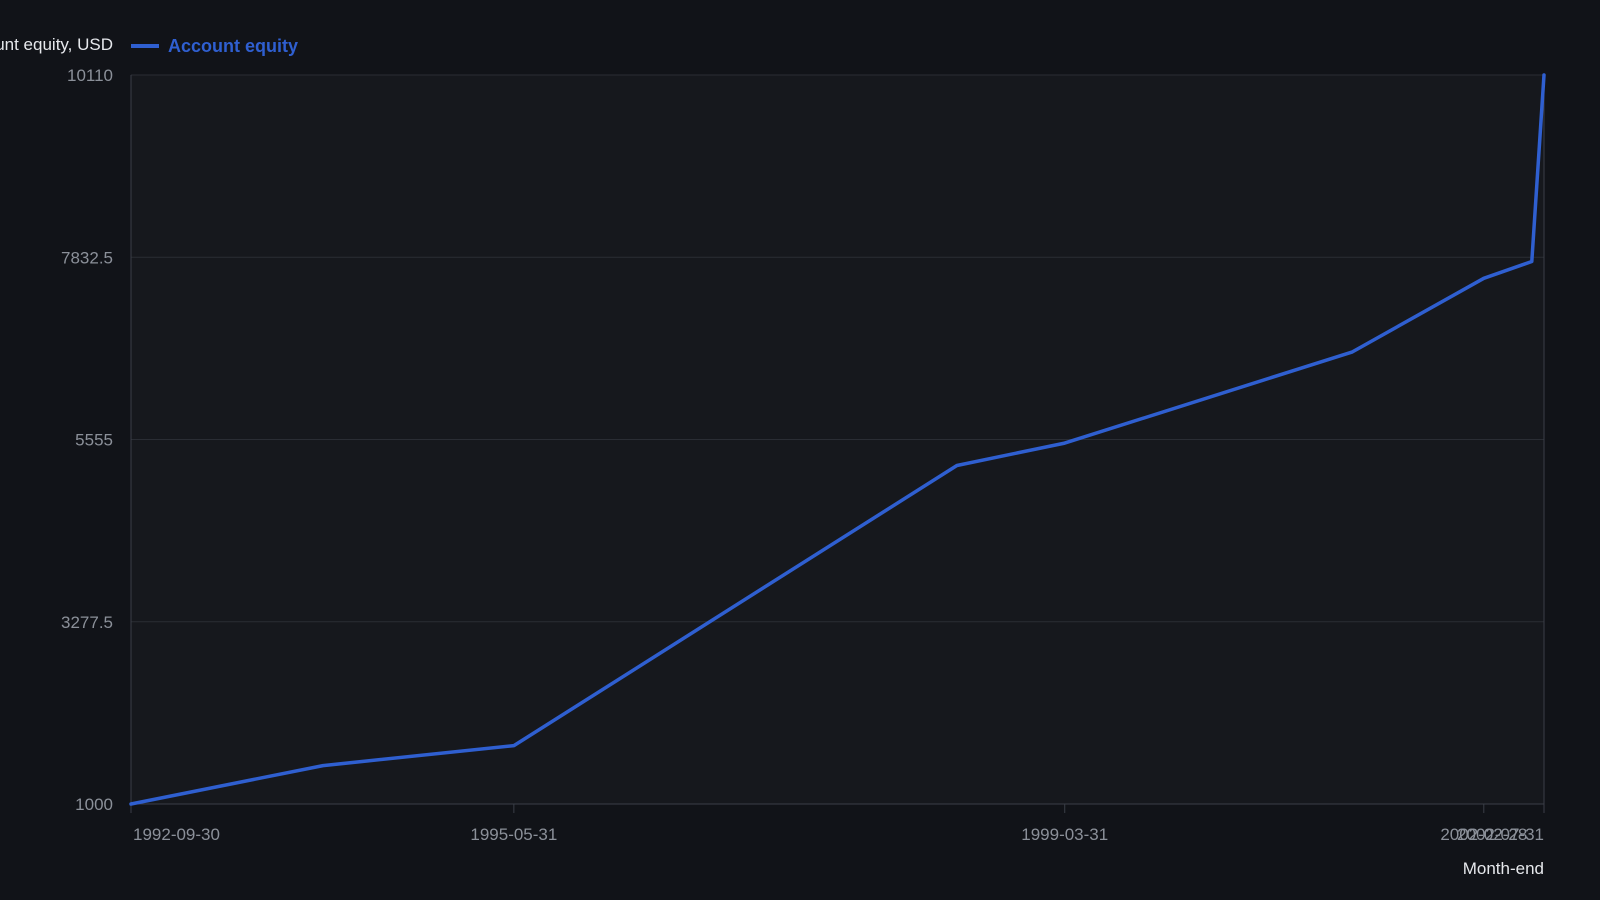  Describe the element at coordinates (87, 622) in the screenshot. I see `y-tick-label: 3277.5` at that location.